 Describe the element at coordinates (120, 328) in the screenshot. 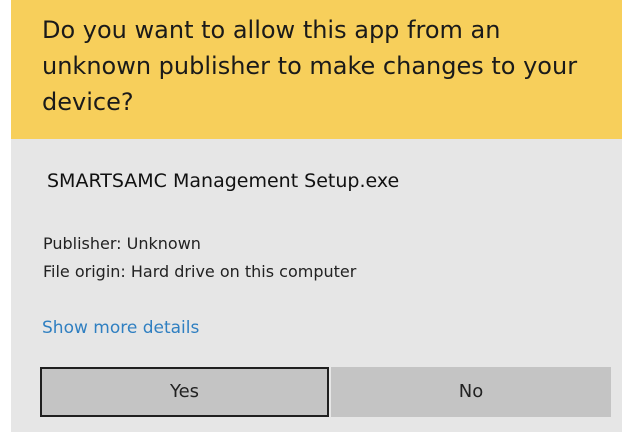

I see `show-more-details-link: Show more details` at that location.